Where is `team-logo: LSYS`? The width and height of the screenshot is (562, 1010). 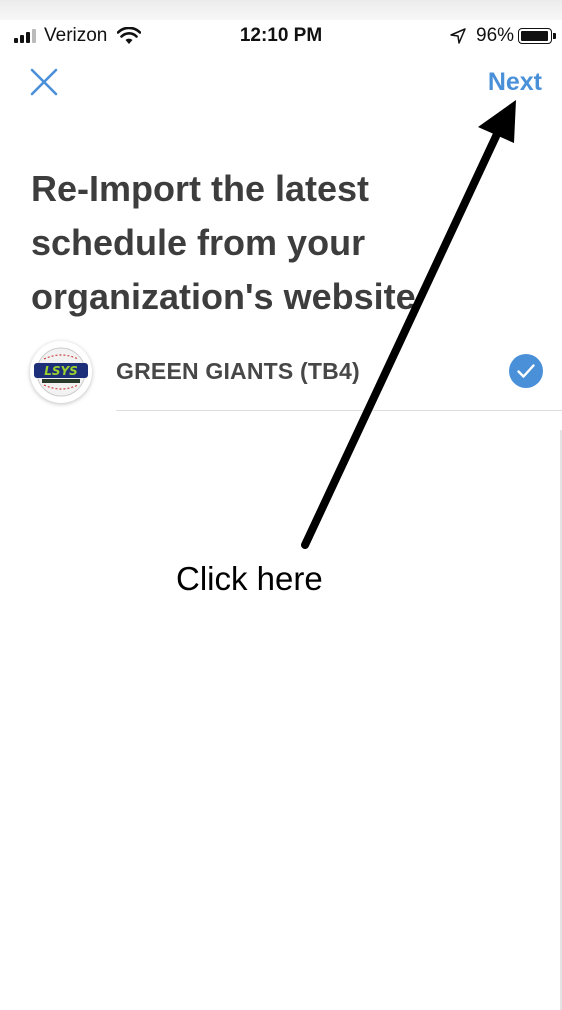 team-logo: LSYS is located at coordinates (61, 372).